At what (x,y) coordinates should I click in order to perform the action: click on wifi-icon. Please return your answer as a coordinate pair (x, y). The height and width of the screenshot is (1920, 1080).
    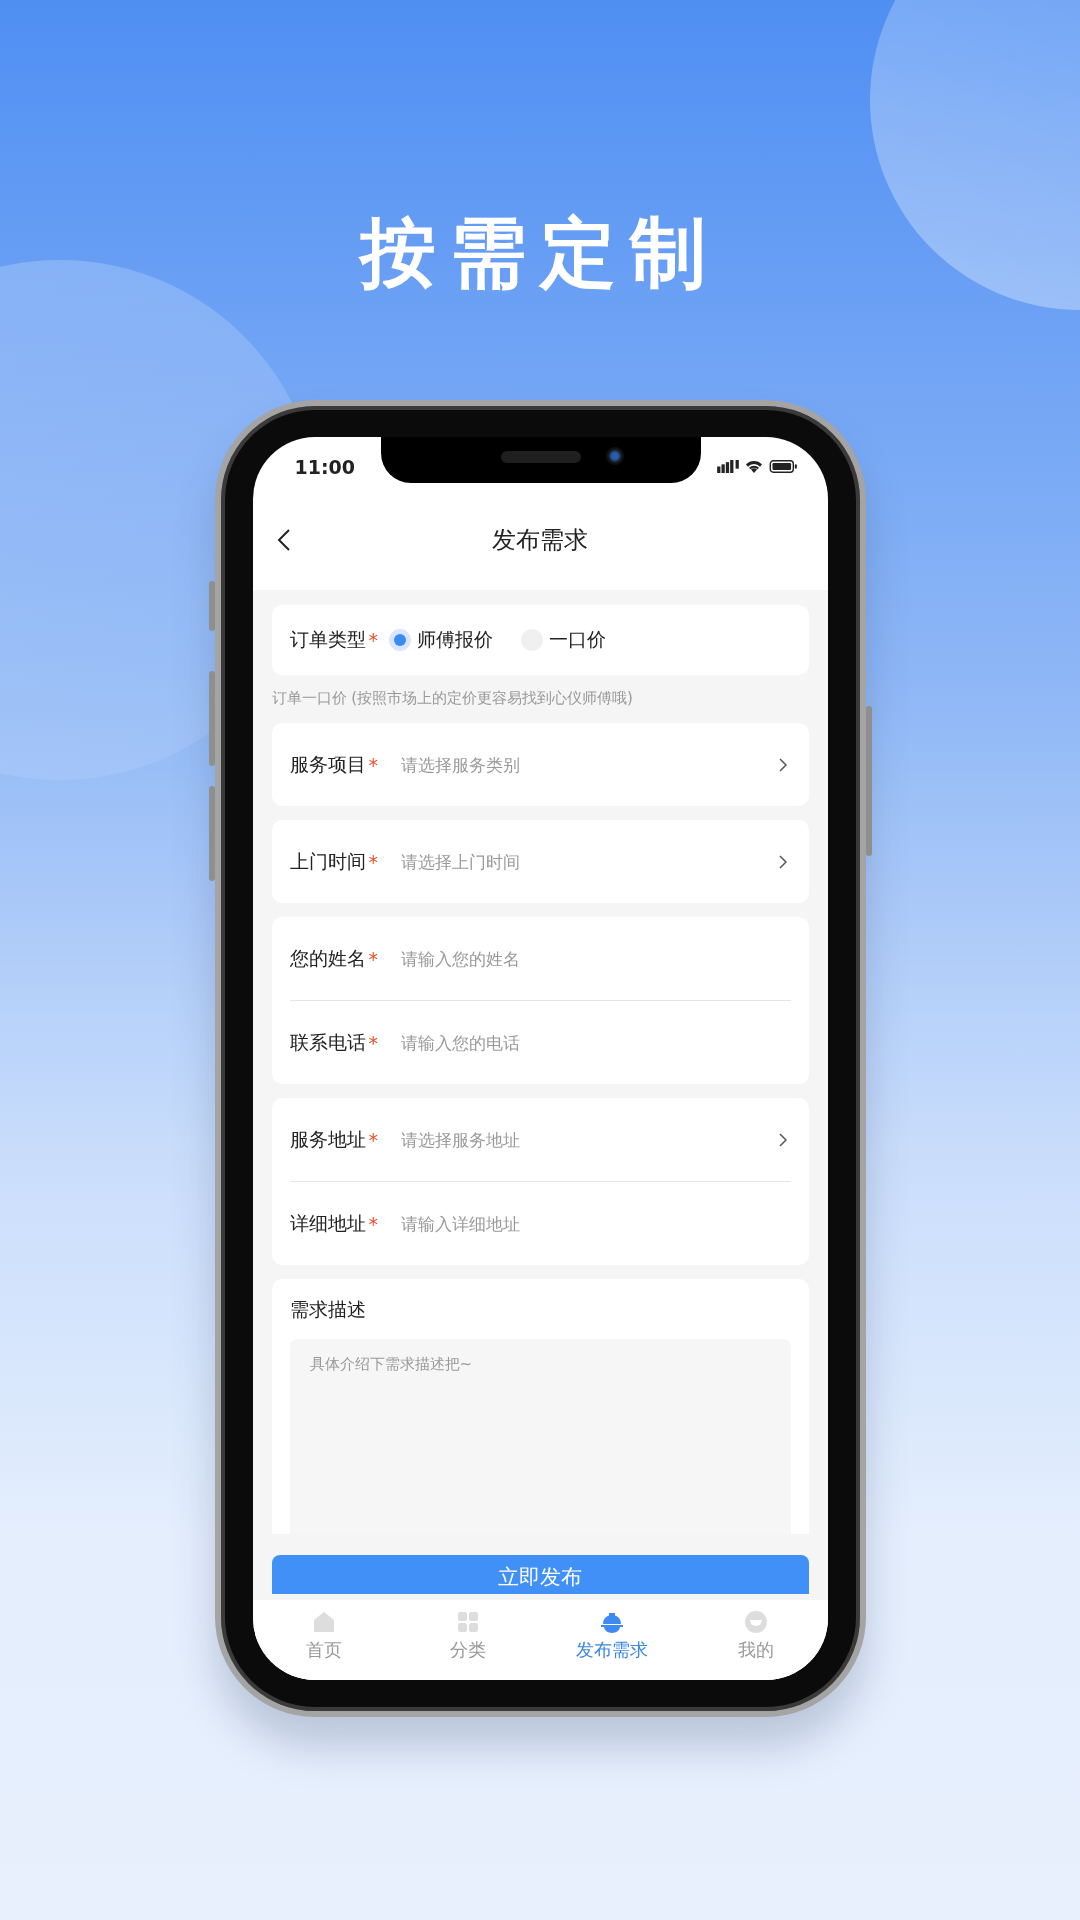
    Looking at the image, I should click on (753, 466).